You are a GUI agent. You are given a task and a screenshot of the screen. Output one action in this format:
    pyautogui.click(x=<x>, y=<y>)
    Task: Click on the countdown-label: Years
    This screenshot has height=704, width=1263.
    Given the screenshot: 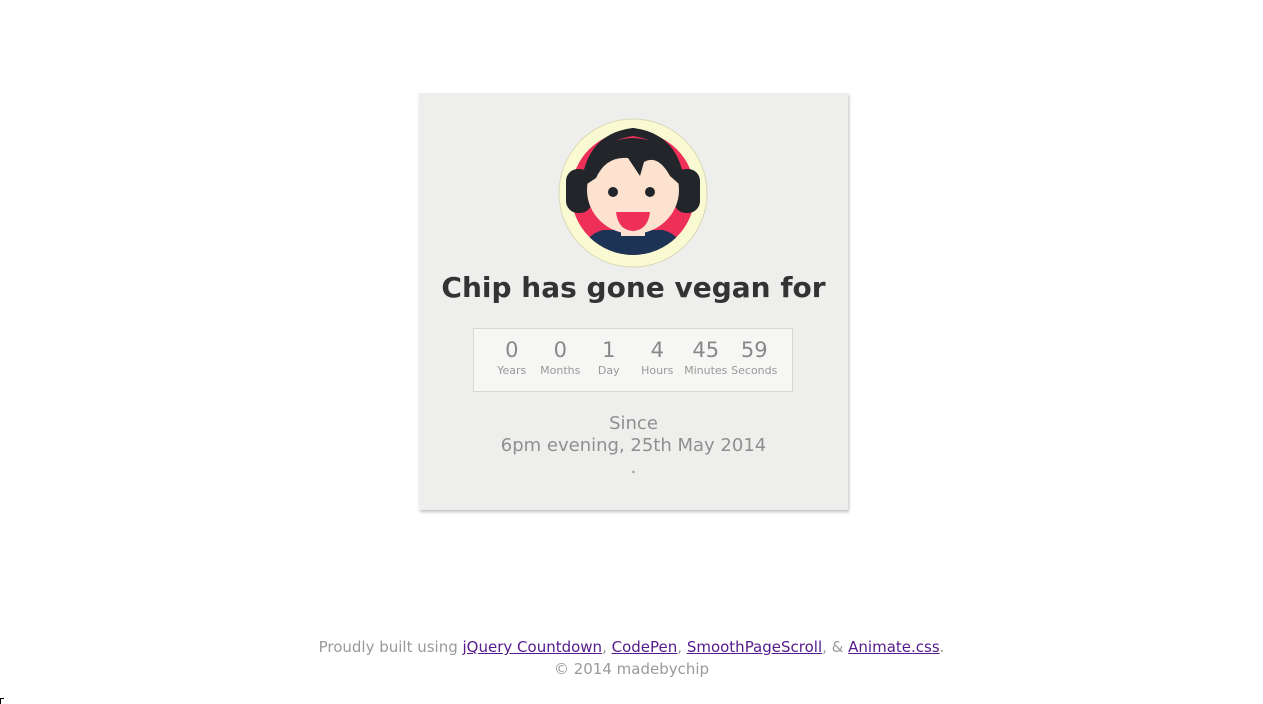 What is the action you would take?
    pyautogui.click(x=512, y=370)
    